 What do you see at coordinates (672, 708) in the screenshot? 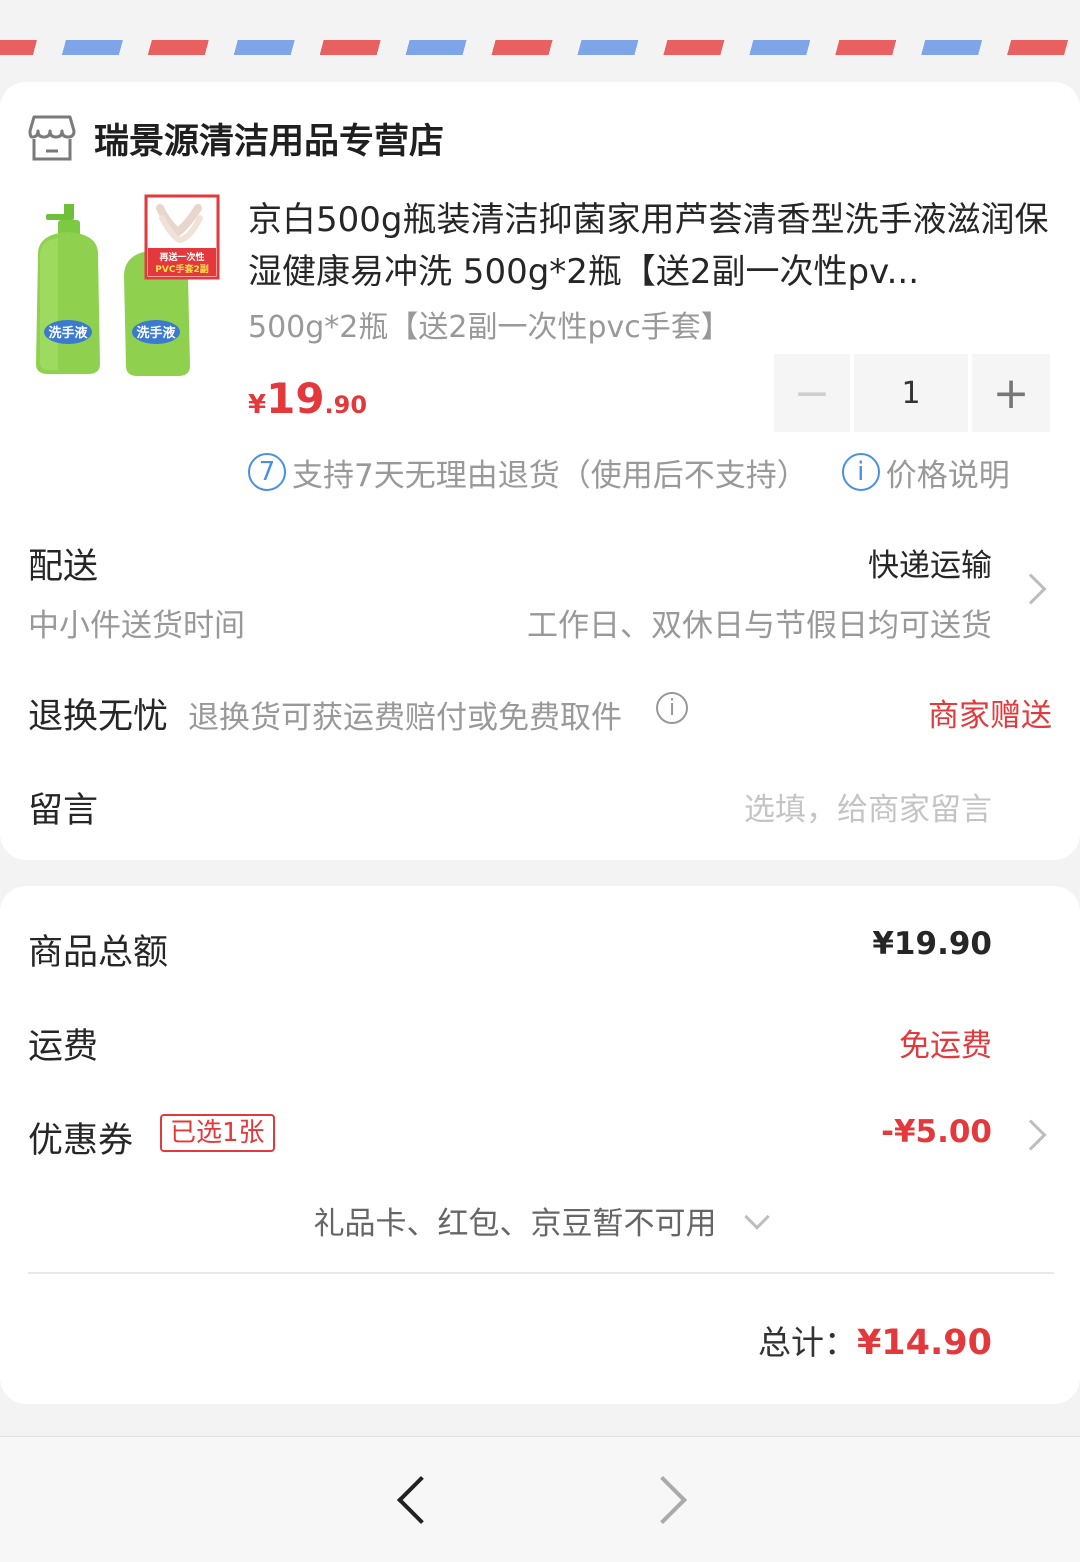
I see `returns-info-icon: i` at bounding box center [672, 708].